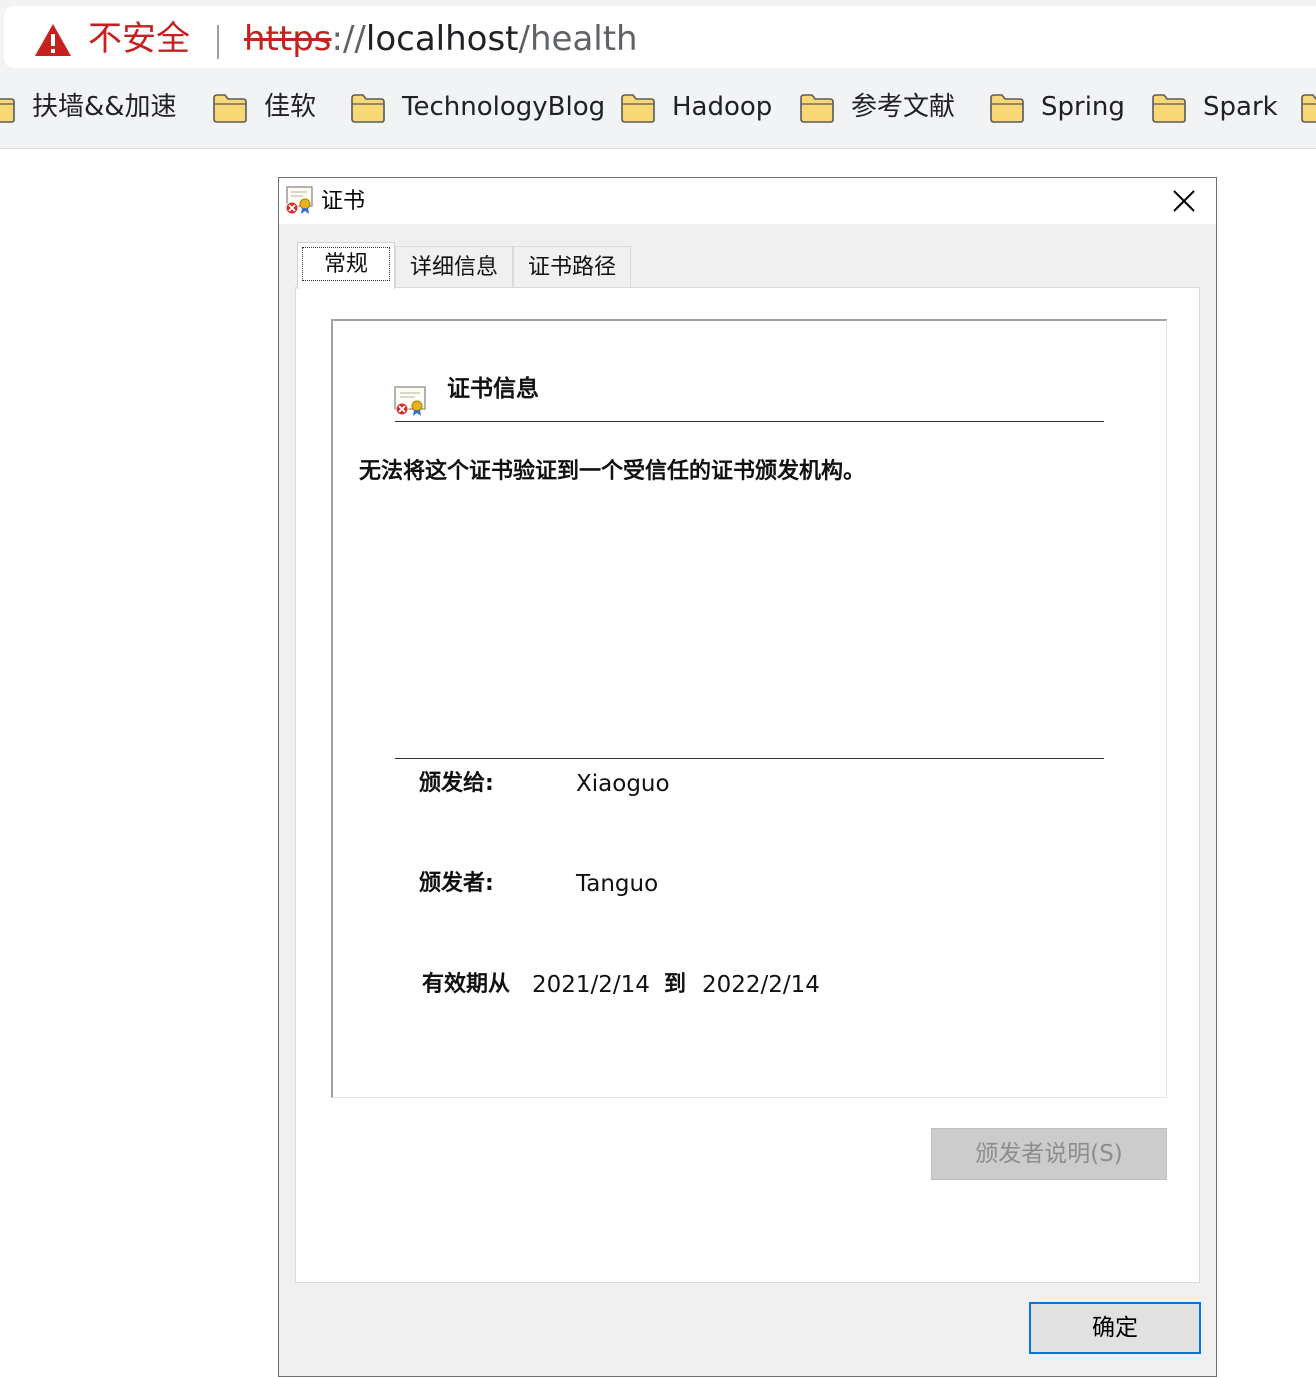 The width and height of the screenshot is (1316, 1377). I want to click on issuer-statement-button: 颁发者说明(S), so click(1049, 1154).